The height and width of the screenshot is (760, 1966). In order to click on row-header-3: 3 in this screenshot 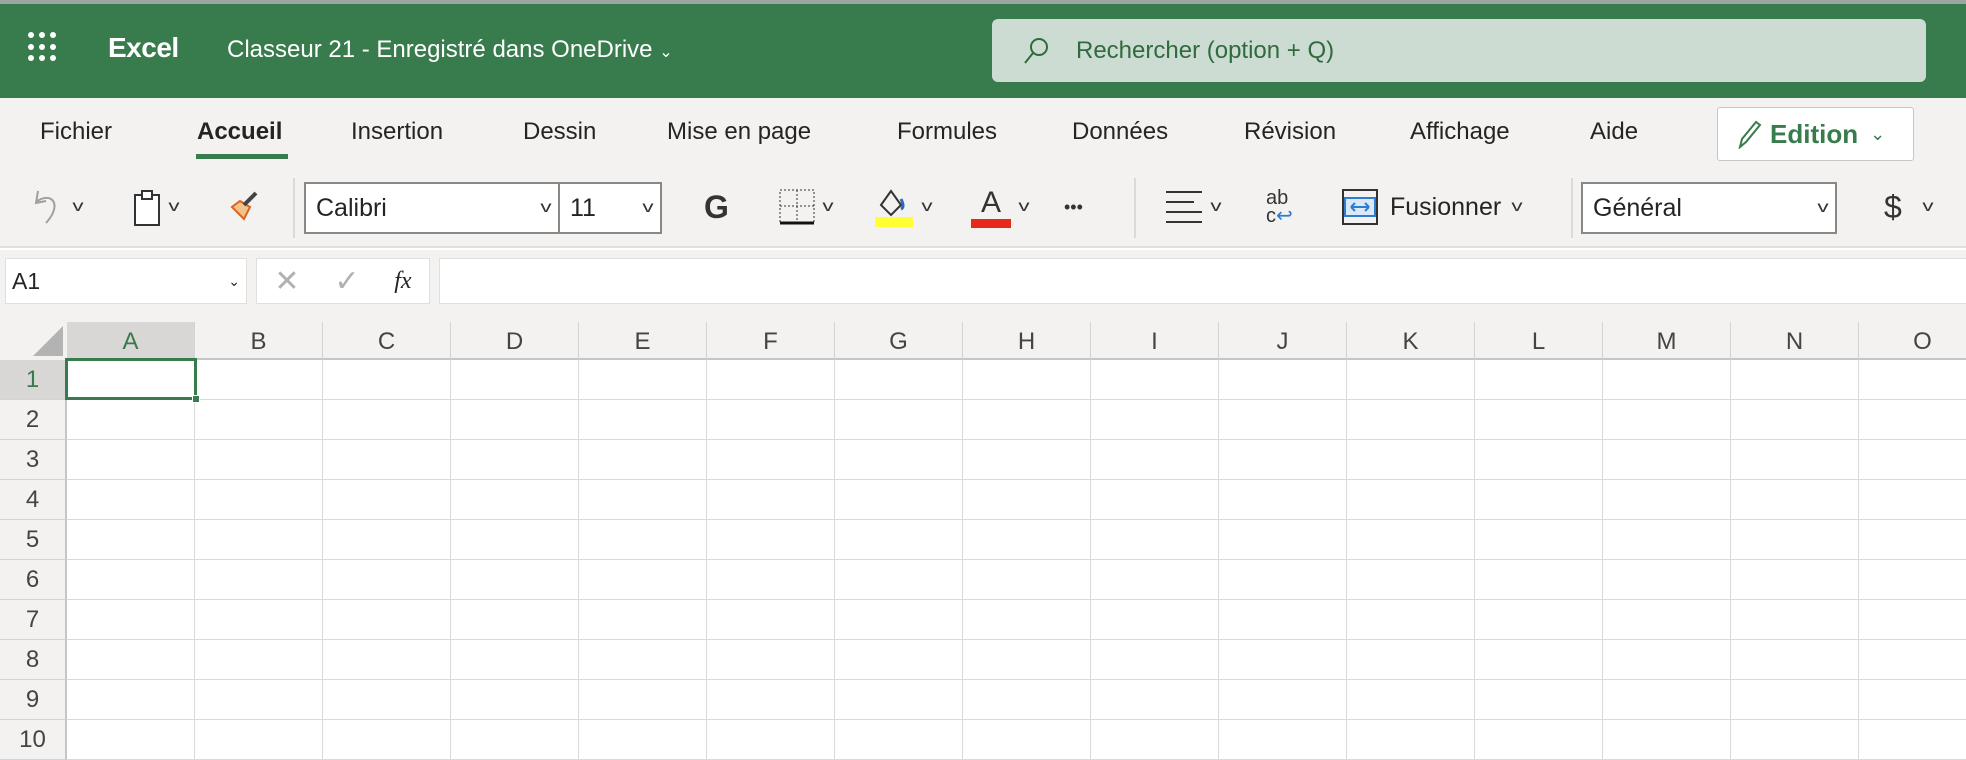, I will do `click(33, 460)`.